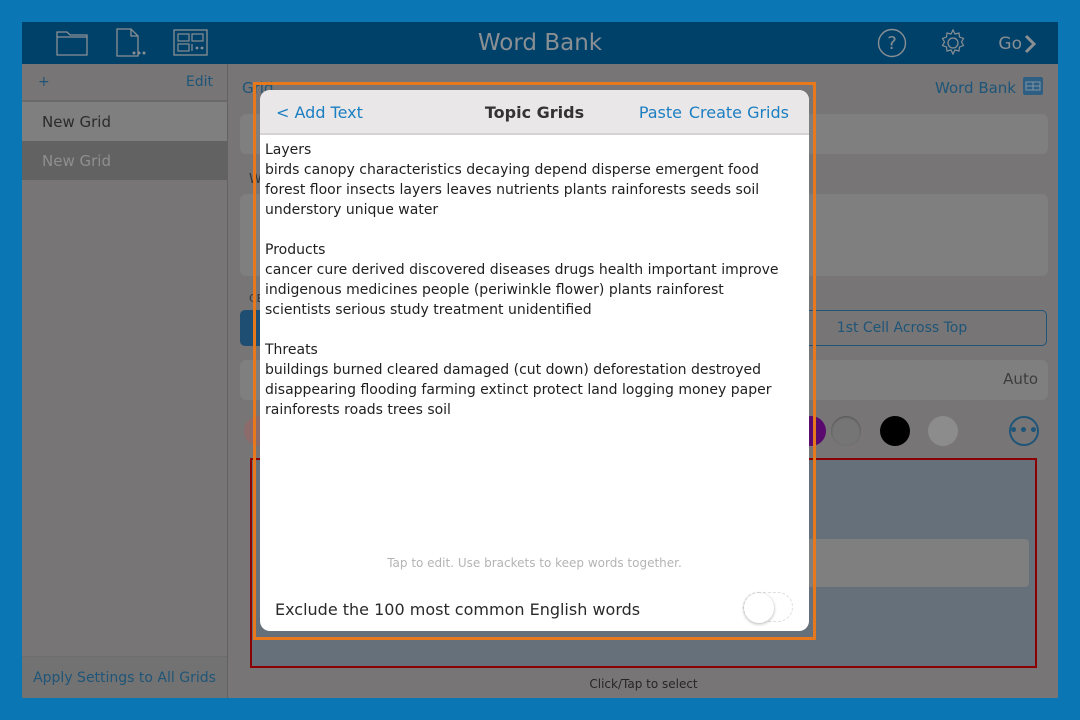  I want to click on go-button: Go, so click(1017, 44).